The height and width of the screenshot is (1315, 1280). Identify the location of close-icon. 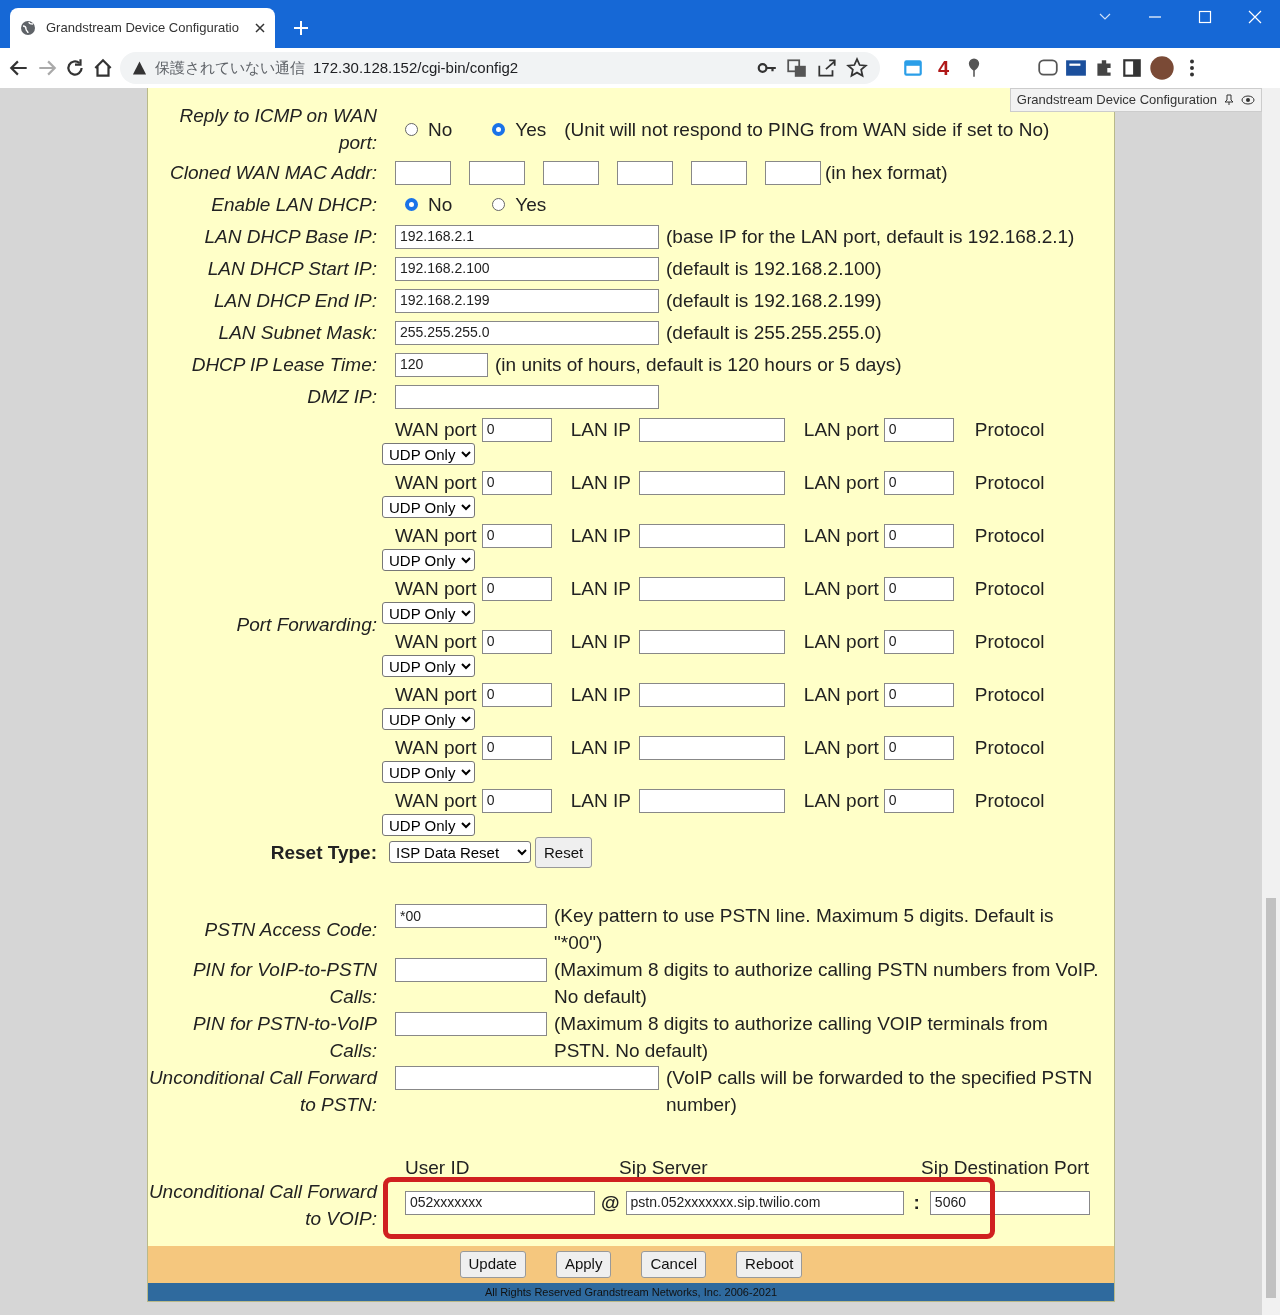
(260, 28).